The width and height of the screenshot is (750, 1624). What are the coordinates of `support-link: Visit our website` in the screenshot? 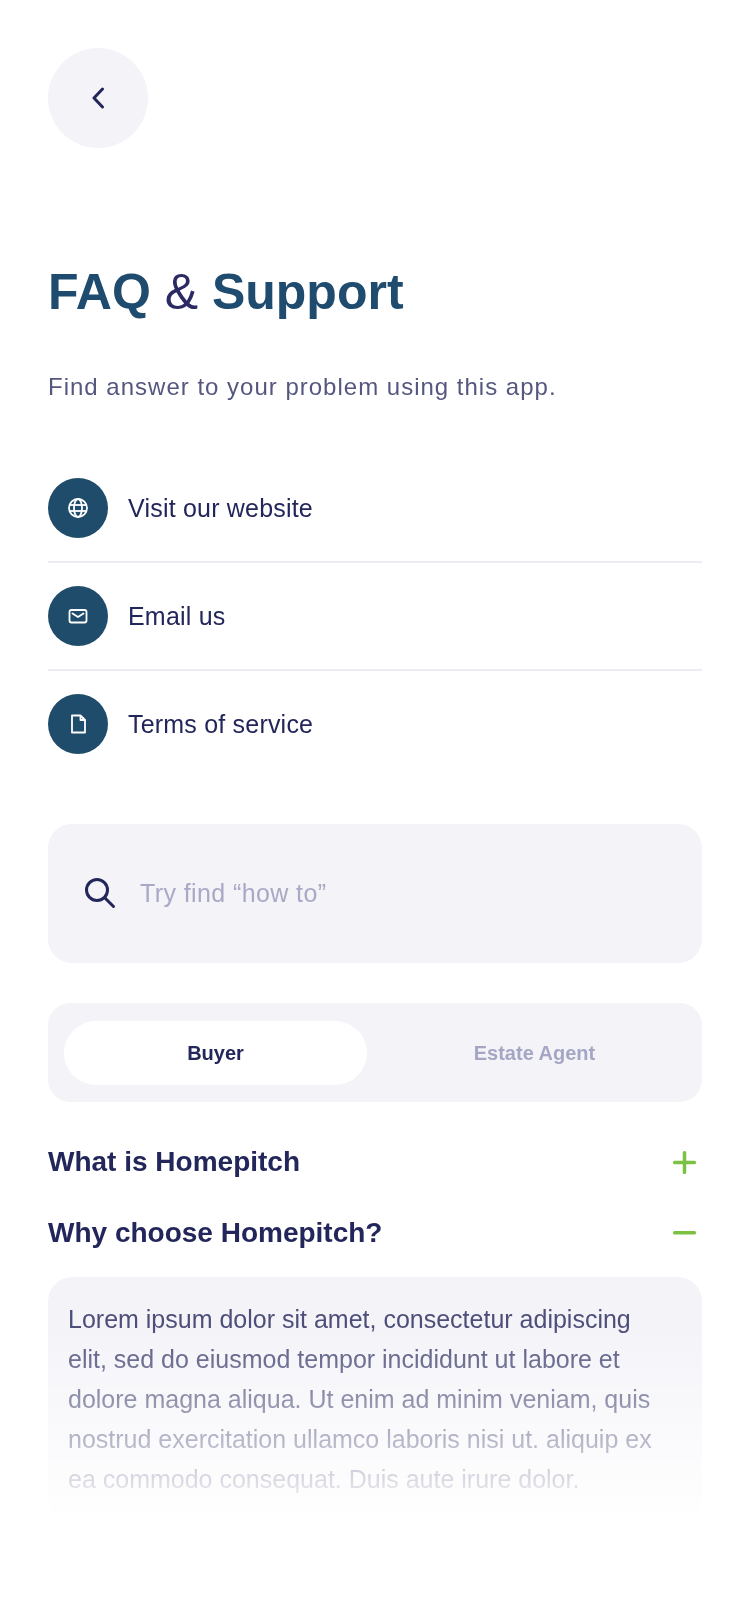 It's located at (375, 508).